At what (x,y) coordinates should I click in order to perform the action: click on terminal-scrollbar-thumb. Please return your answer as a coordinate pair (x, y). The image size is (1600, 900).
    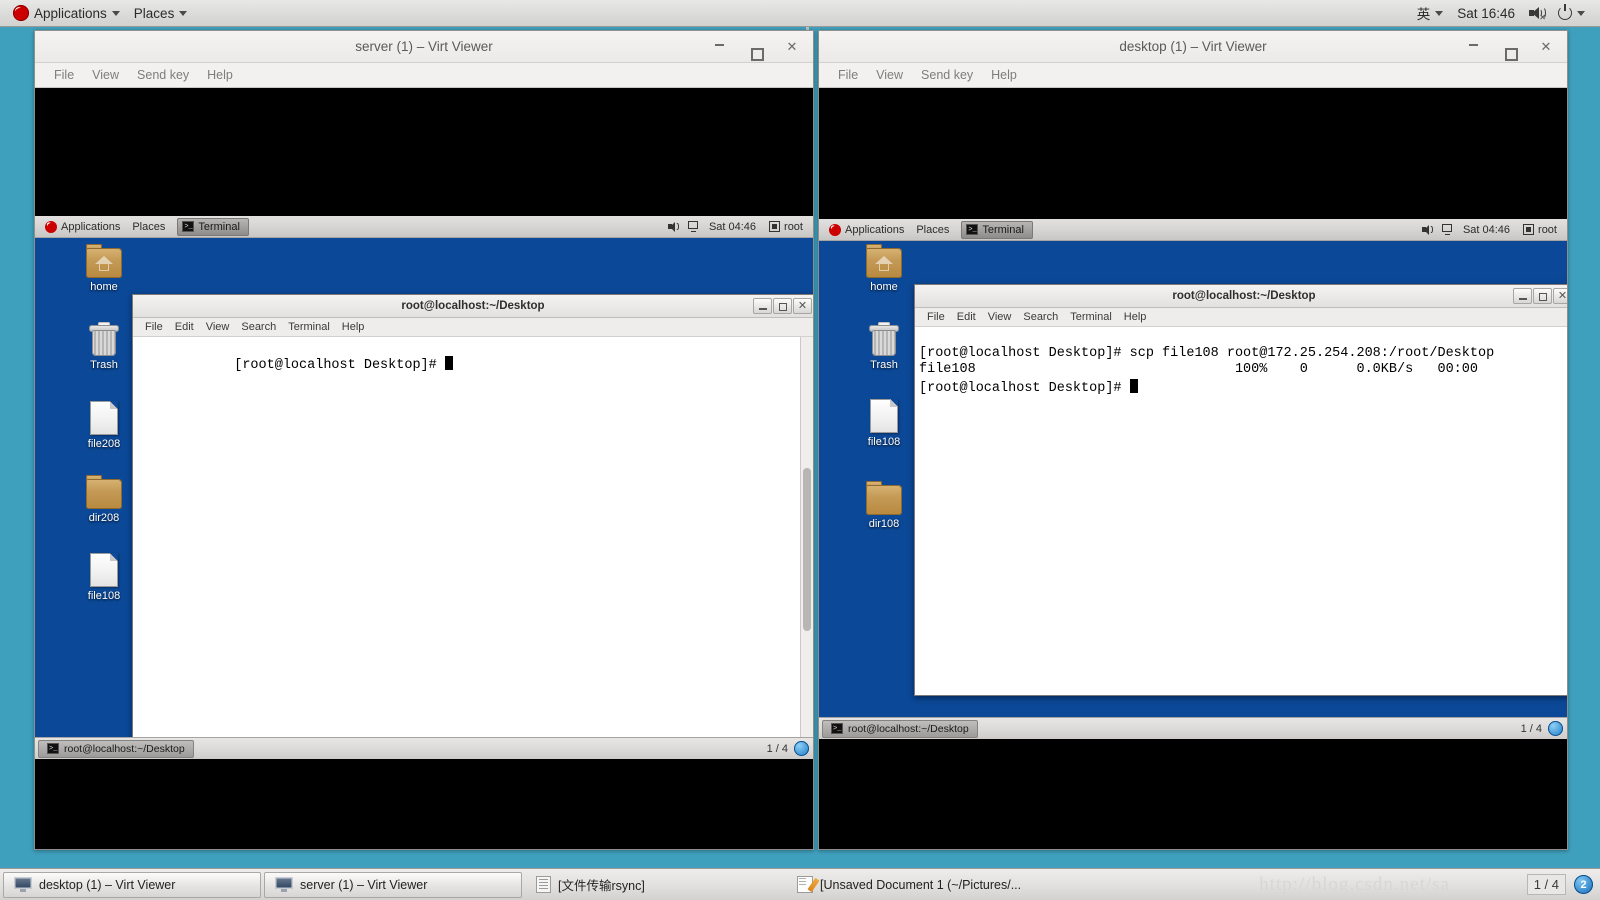
    Looking at the image, I should click on (807, 549).